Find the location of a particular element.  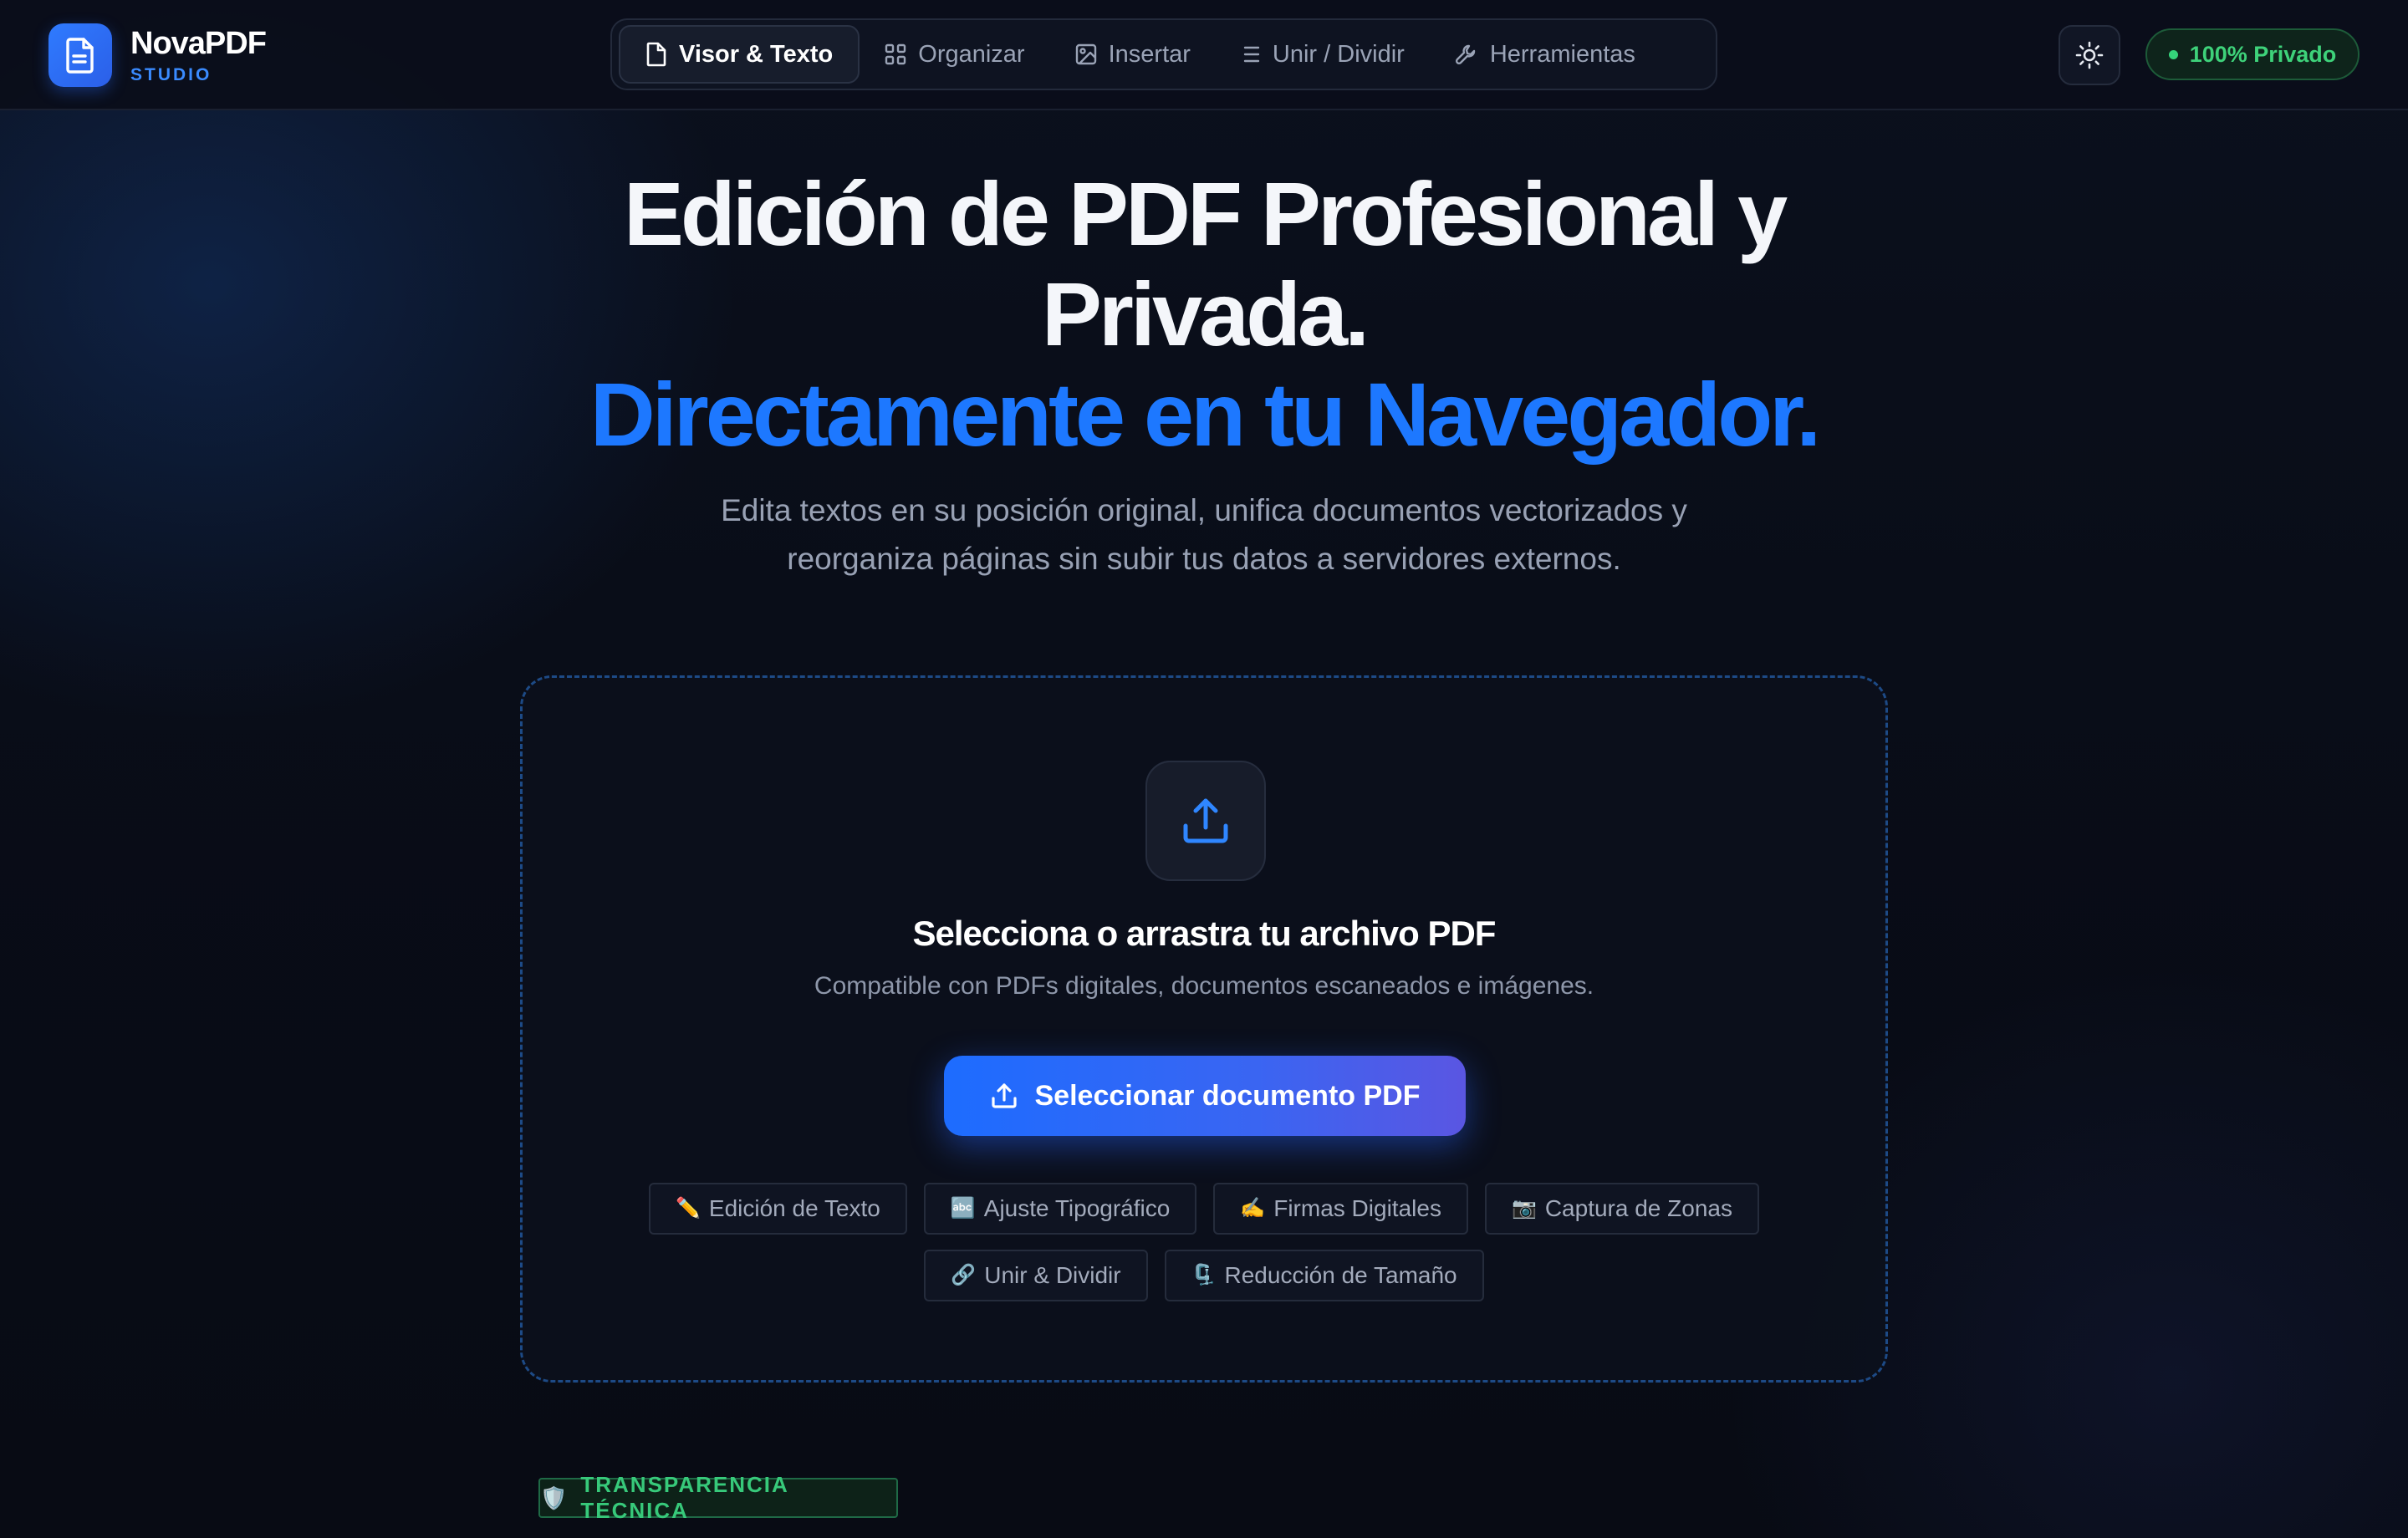

tab-organizar: Organizar is located at coordinates (955, 54).